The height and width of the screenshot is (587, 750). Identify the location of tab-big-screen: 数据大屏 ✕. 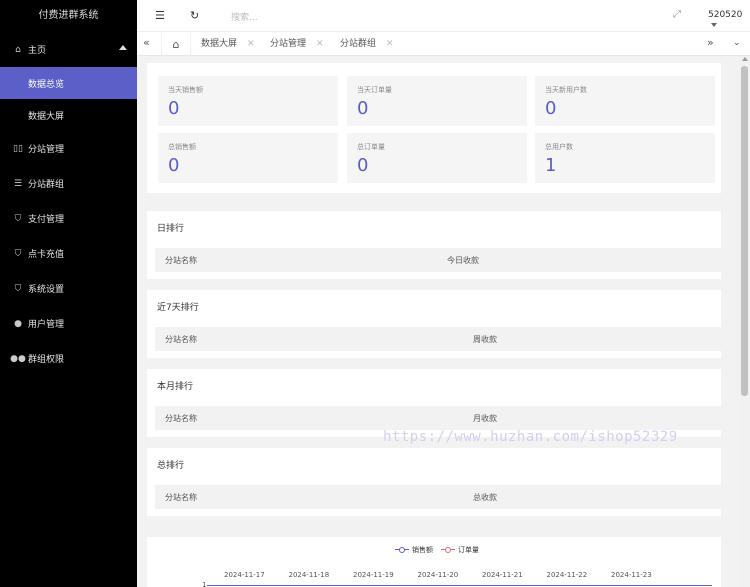
(228, 44).